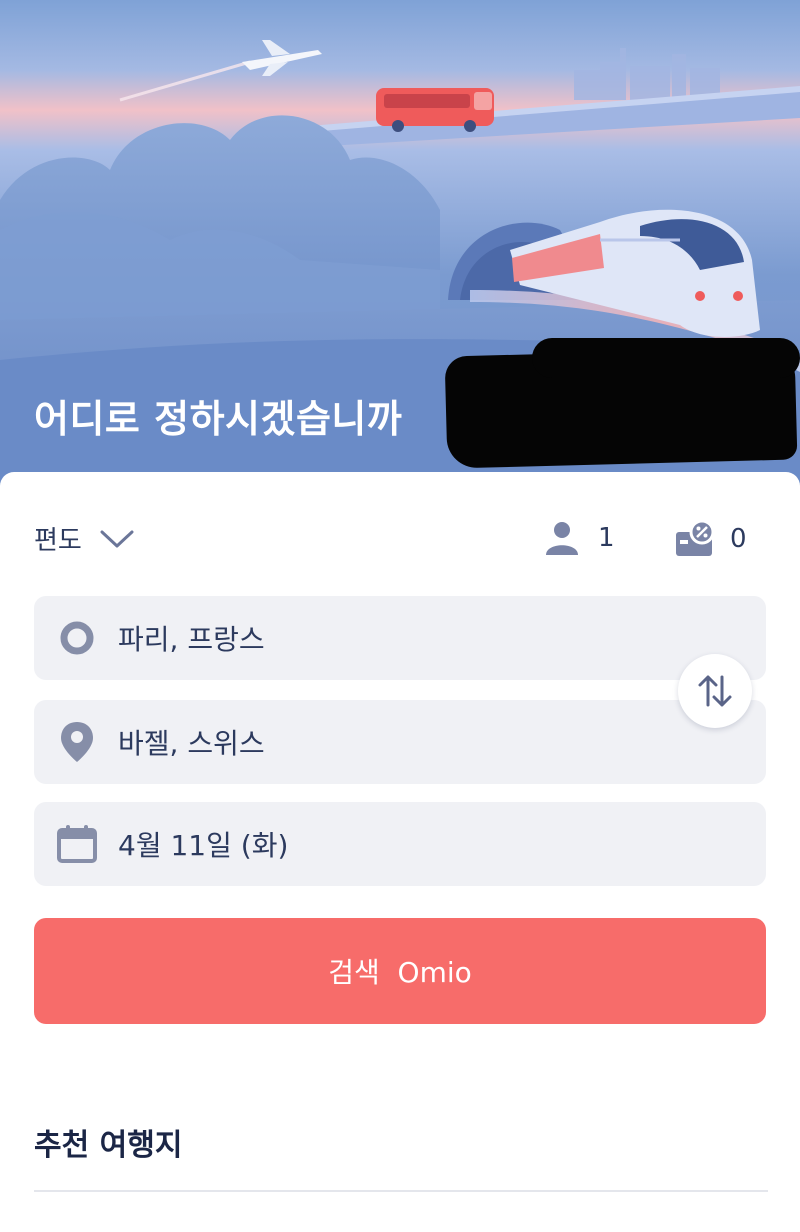  I want to click on hero-title: 어디로 정하시겠습니까, so click(218, 419).